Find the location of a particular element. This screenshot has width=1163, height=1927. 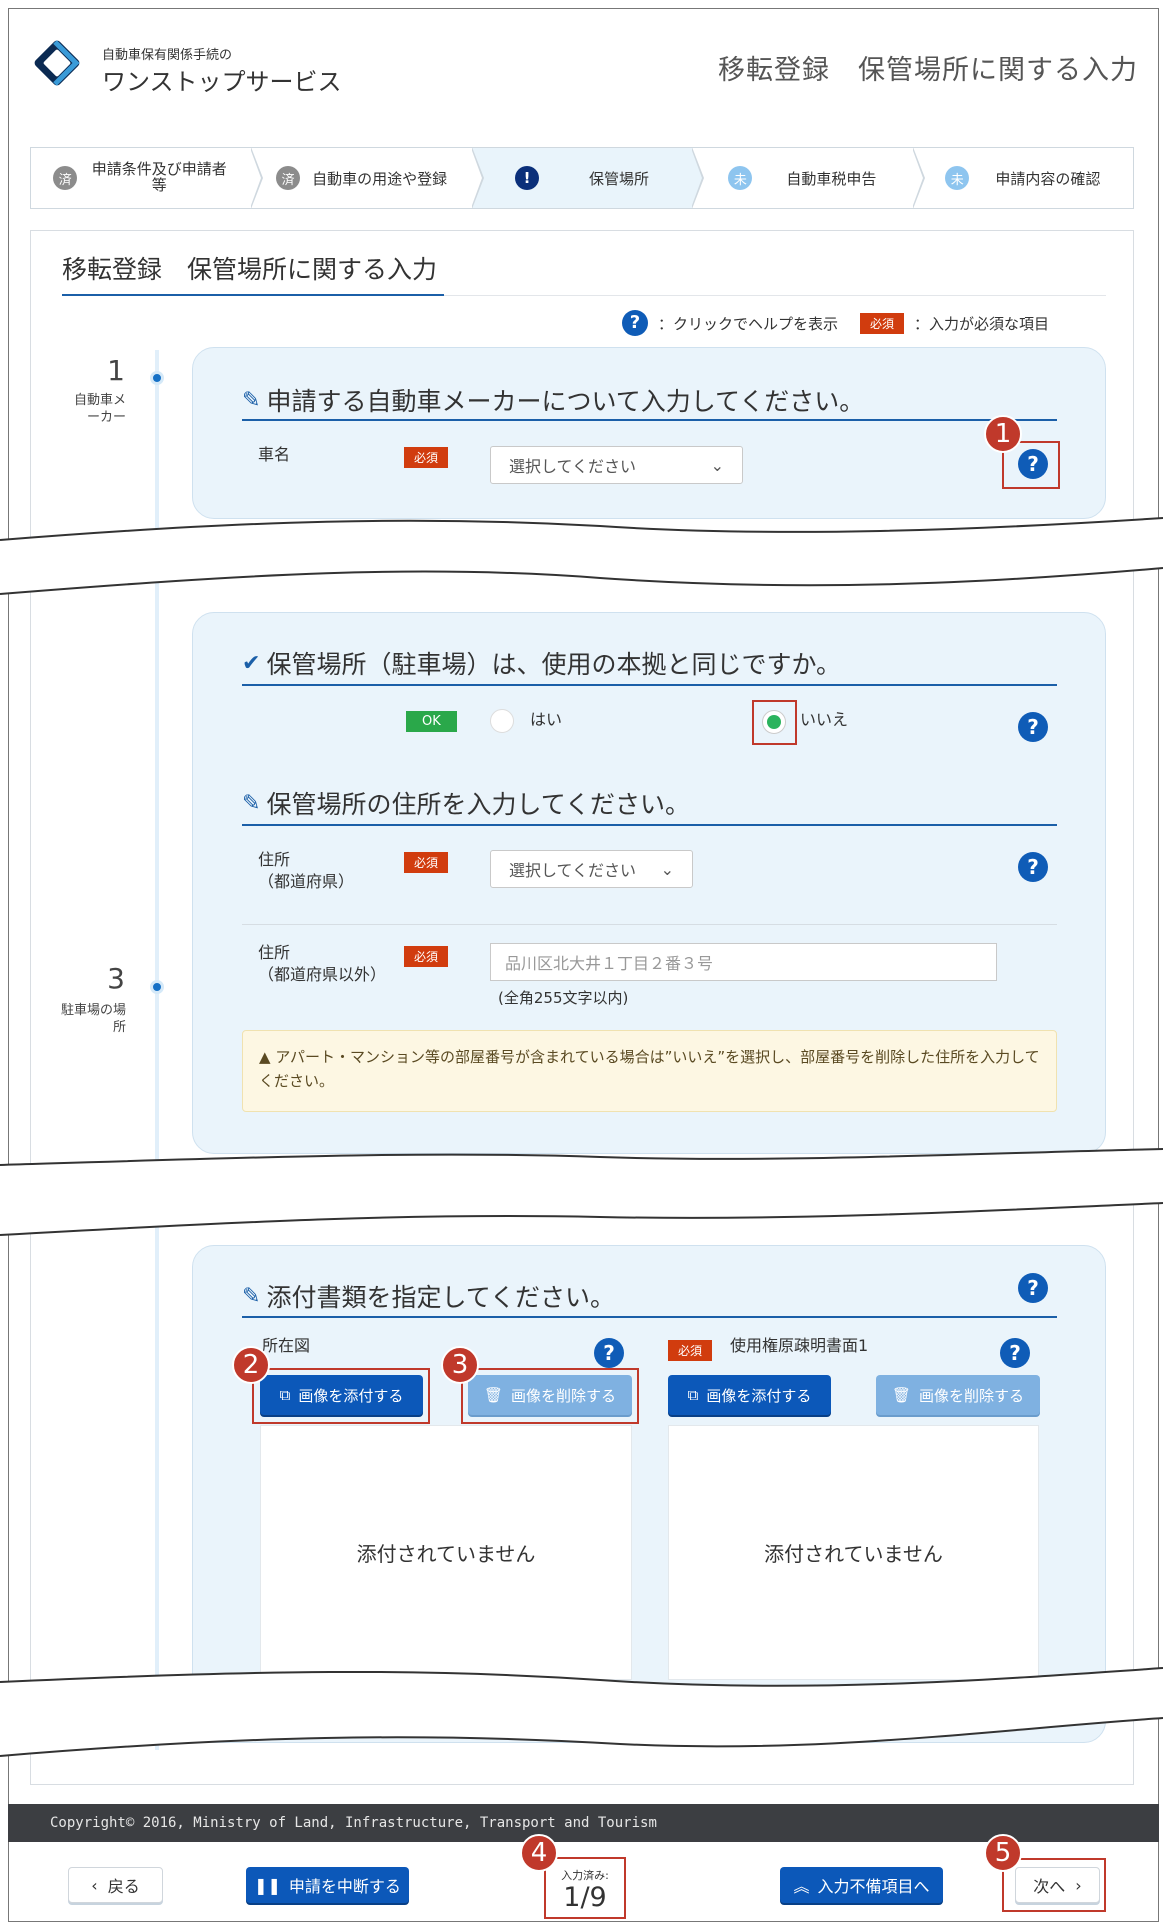

prefecture-select: 選択してください ⌄ is located at coordinates (591, 869).